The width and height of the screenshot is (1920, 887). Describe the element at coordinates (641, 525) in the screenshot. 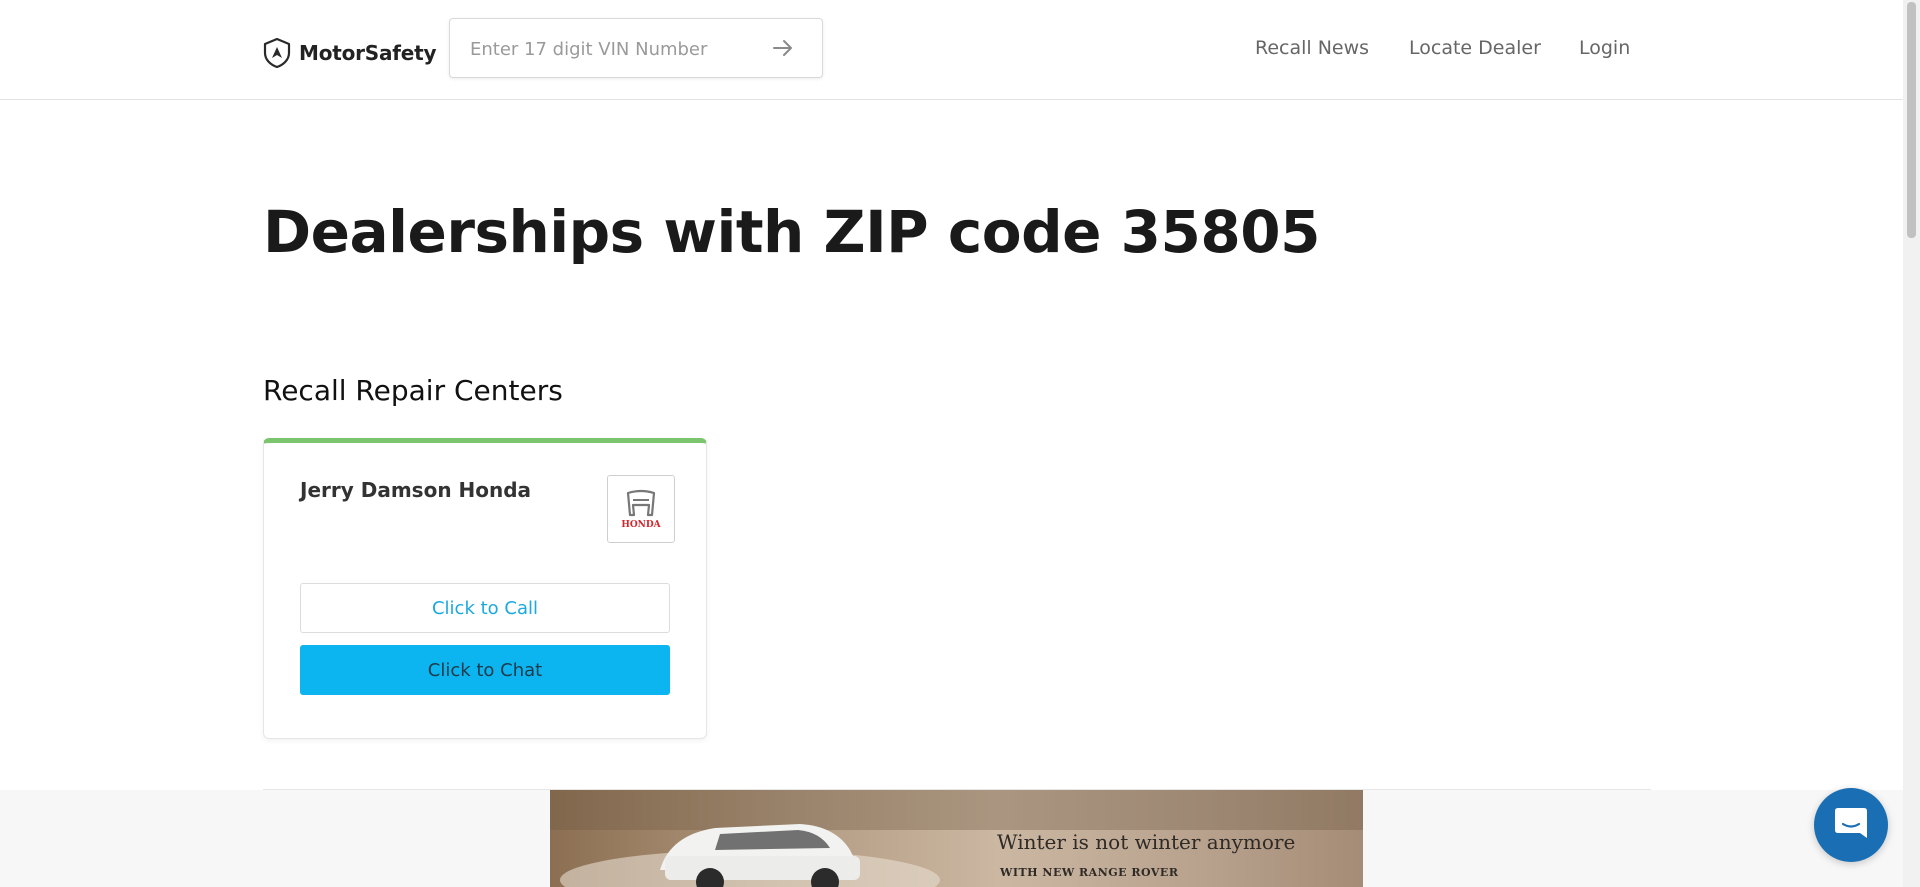

I see `brand-logo-text: HONDA` at that location.